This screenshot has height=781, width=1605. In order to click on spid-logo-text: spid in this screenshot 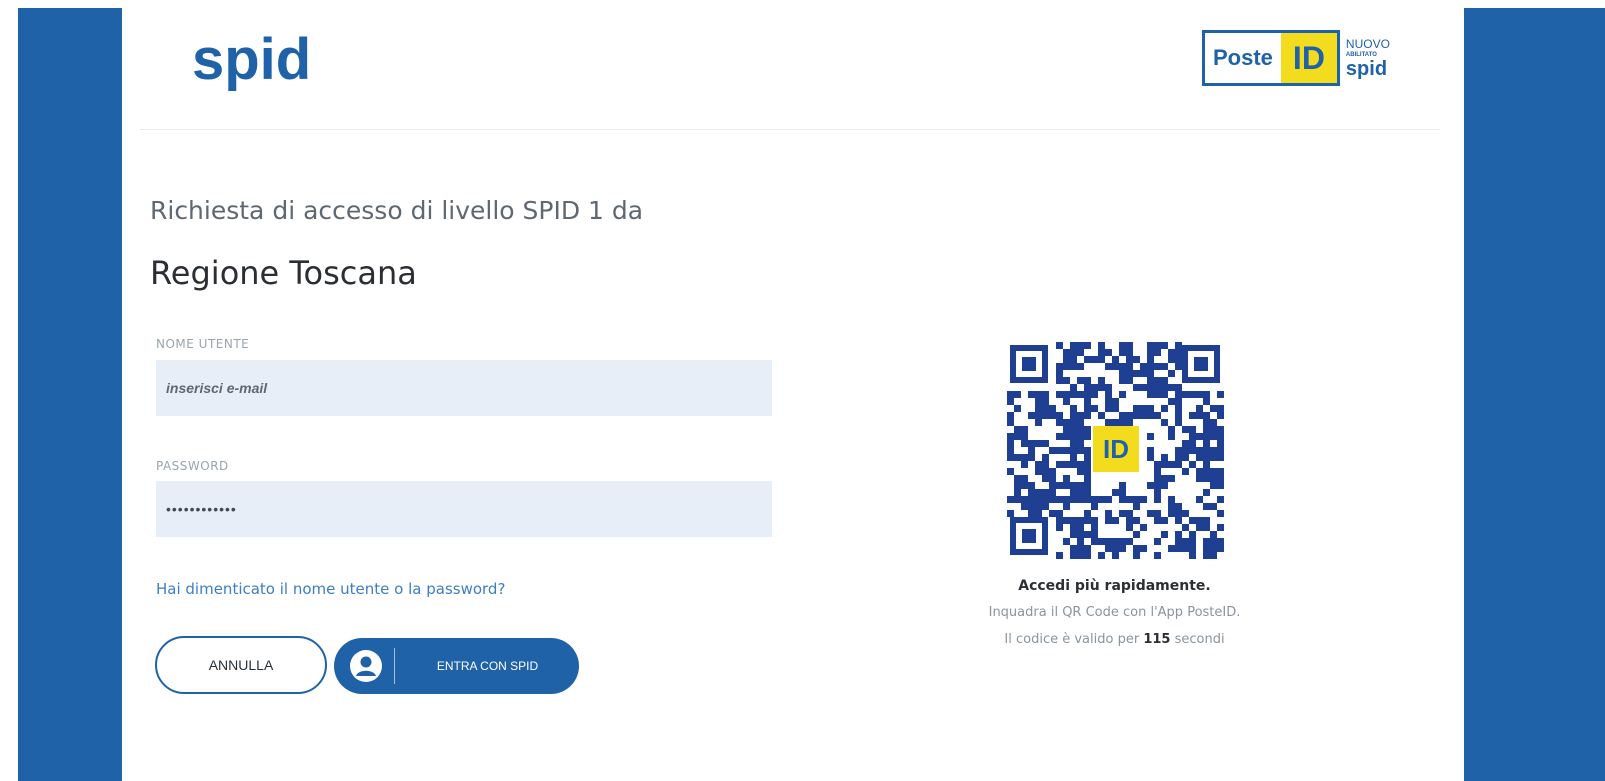, I will do `click(251, 60)`.